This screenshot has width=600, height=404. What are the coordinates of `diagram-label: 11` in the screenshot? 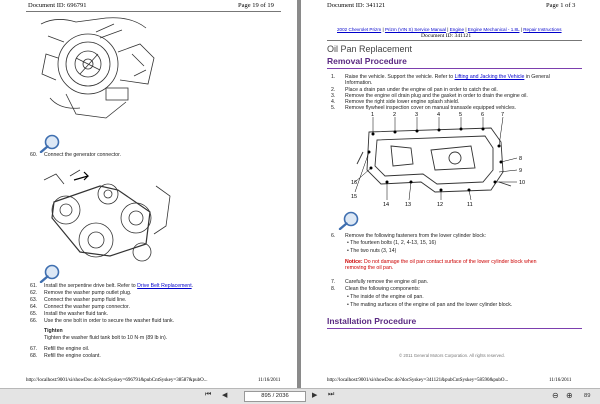 It's located at (470, 204).